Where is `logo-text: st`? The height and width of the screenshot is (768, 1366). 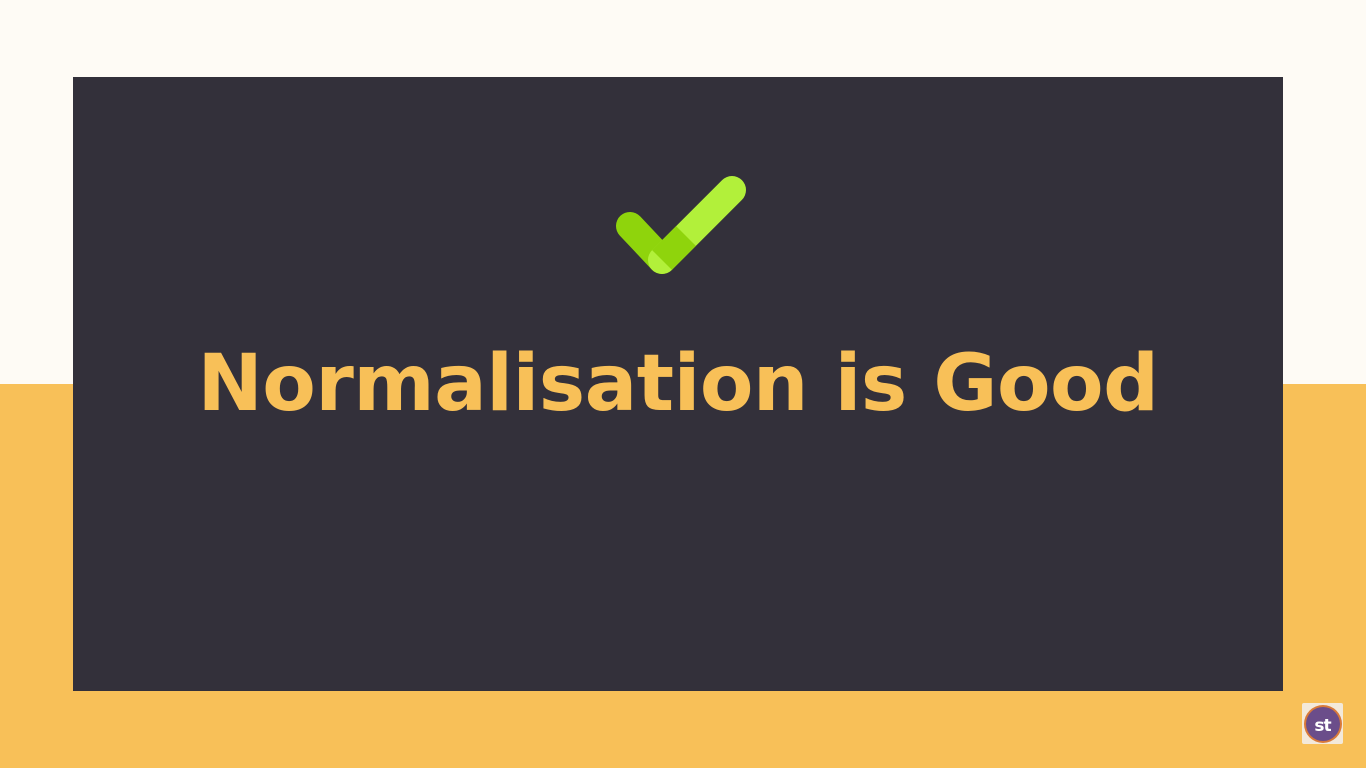
logo-text: st is located at coordinates (1322, 725).